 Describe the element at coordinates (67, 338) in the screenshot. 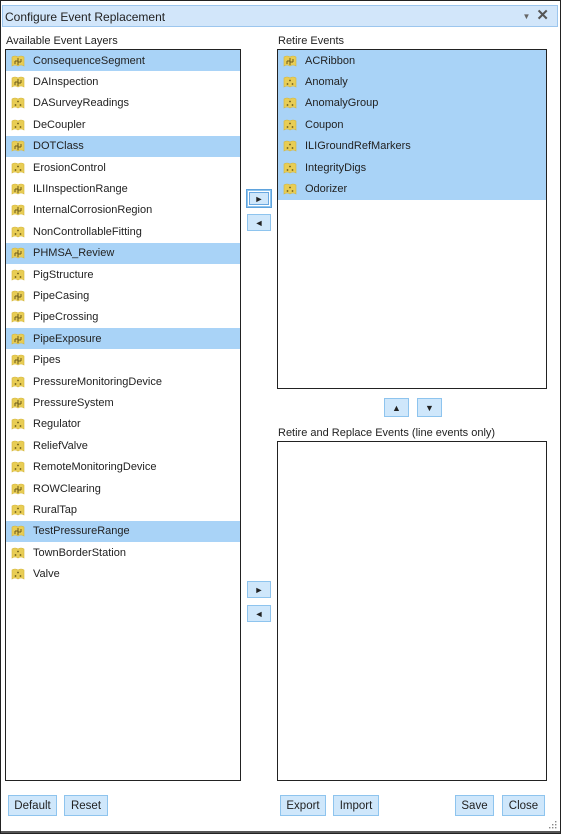

I see `list-item-label: PipeExposure` at that location.